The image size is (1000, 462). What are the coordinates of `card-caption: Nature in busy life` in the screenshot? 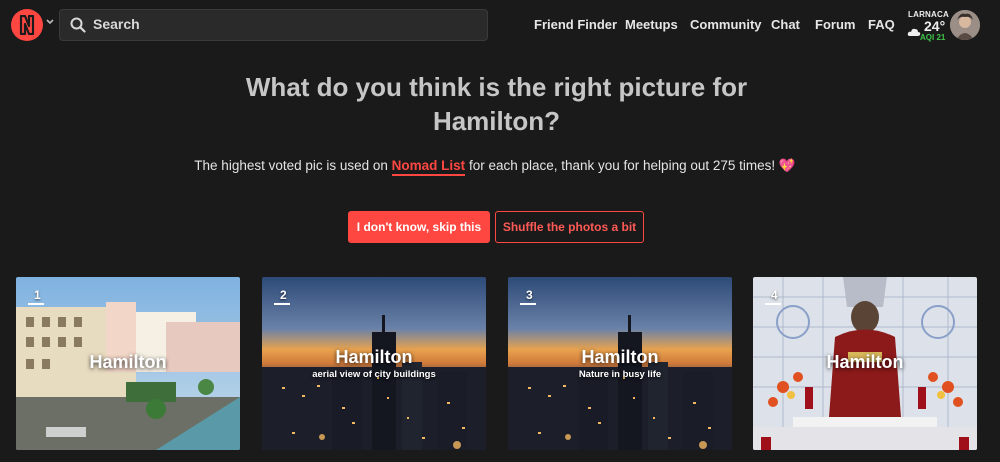 It's located at (620, 374).